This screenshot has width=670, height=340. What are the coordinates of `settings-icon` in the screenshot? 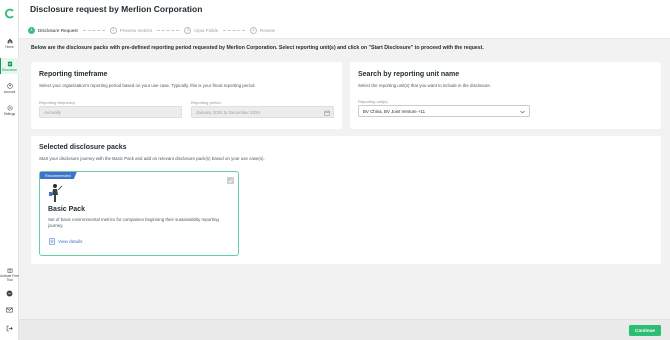 It's located at (9, 108).